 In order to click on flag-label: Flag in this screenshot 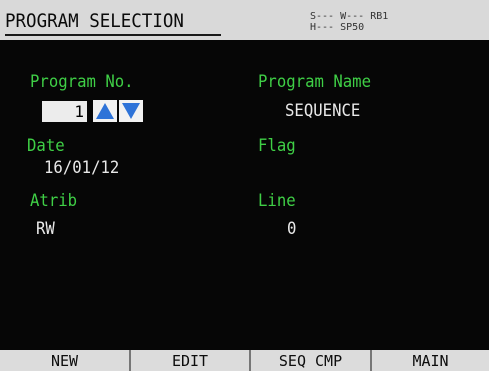, I will do `click(277, 146)`.